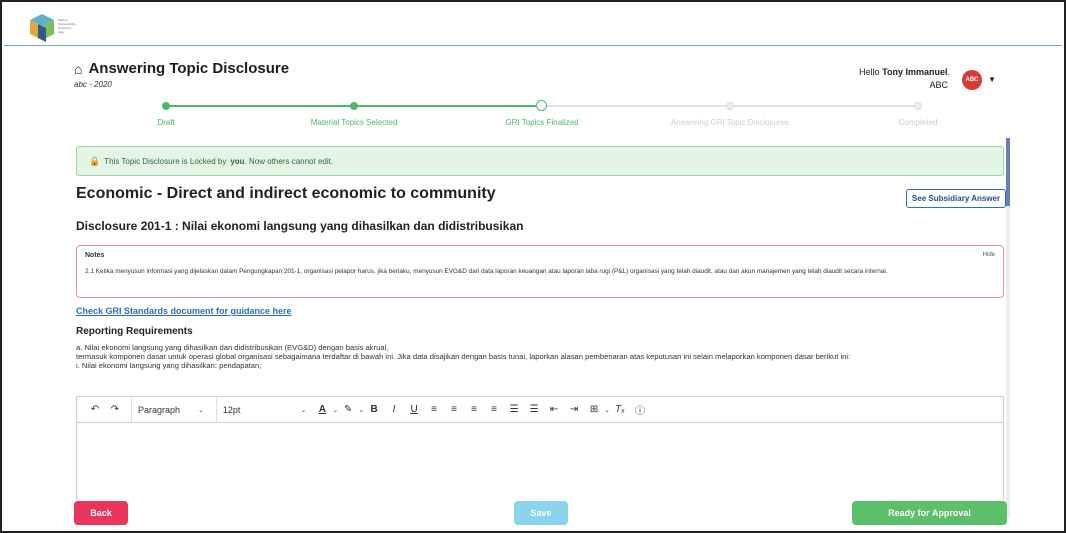  Describe the element at coordinates (494, 410) in the screenshot. I see `align-justify-icon: ≡` at that location.